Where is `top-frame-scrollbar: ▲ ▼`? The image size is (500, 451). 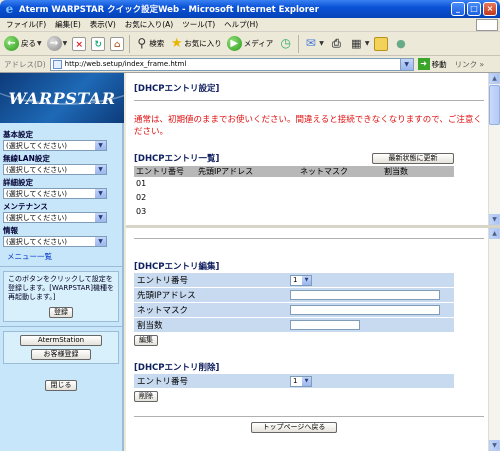 top-frame-scrollbar: ▲ ▼ is located at coordinates (494, 149).